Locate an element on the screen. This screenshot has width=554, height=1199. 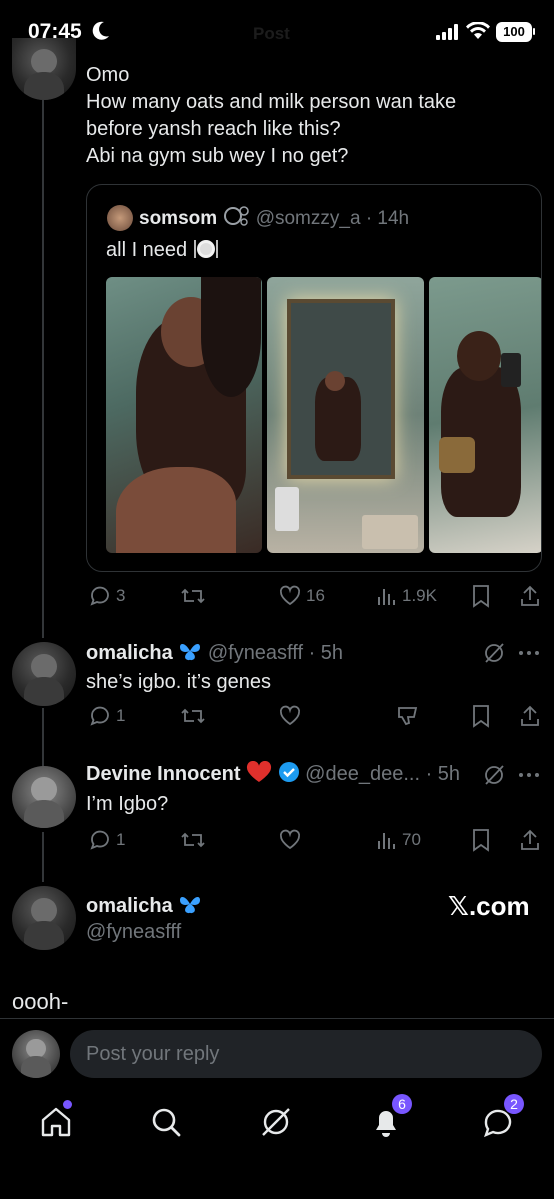
page-title: Post is located at coordinates (271, 33).